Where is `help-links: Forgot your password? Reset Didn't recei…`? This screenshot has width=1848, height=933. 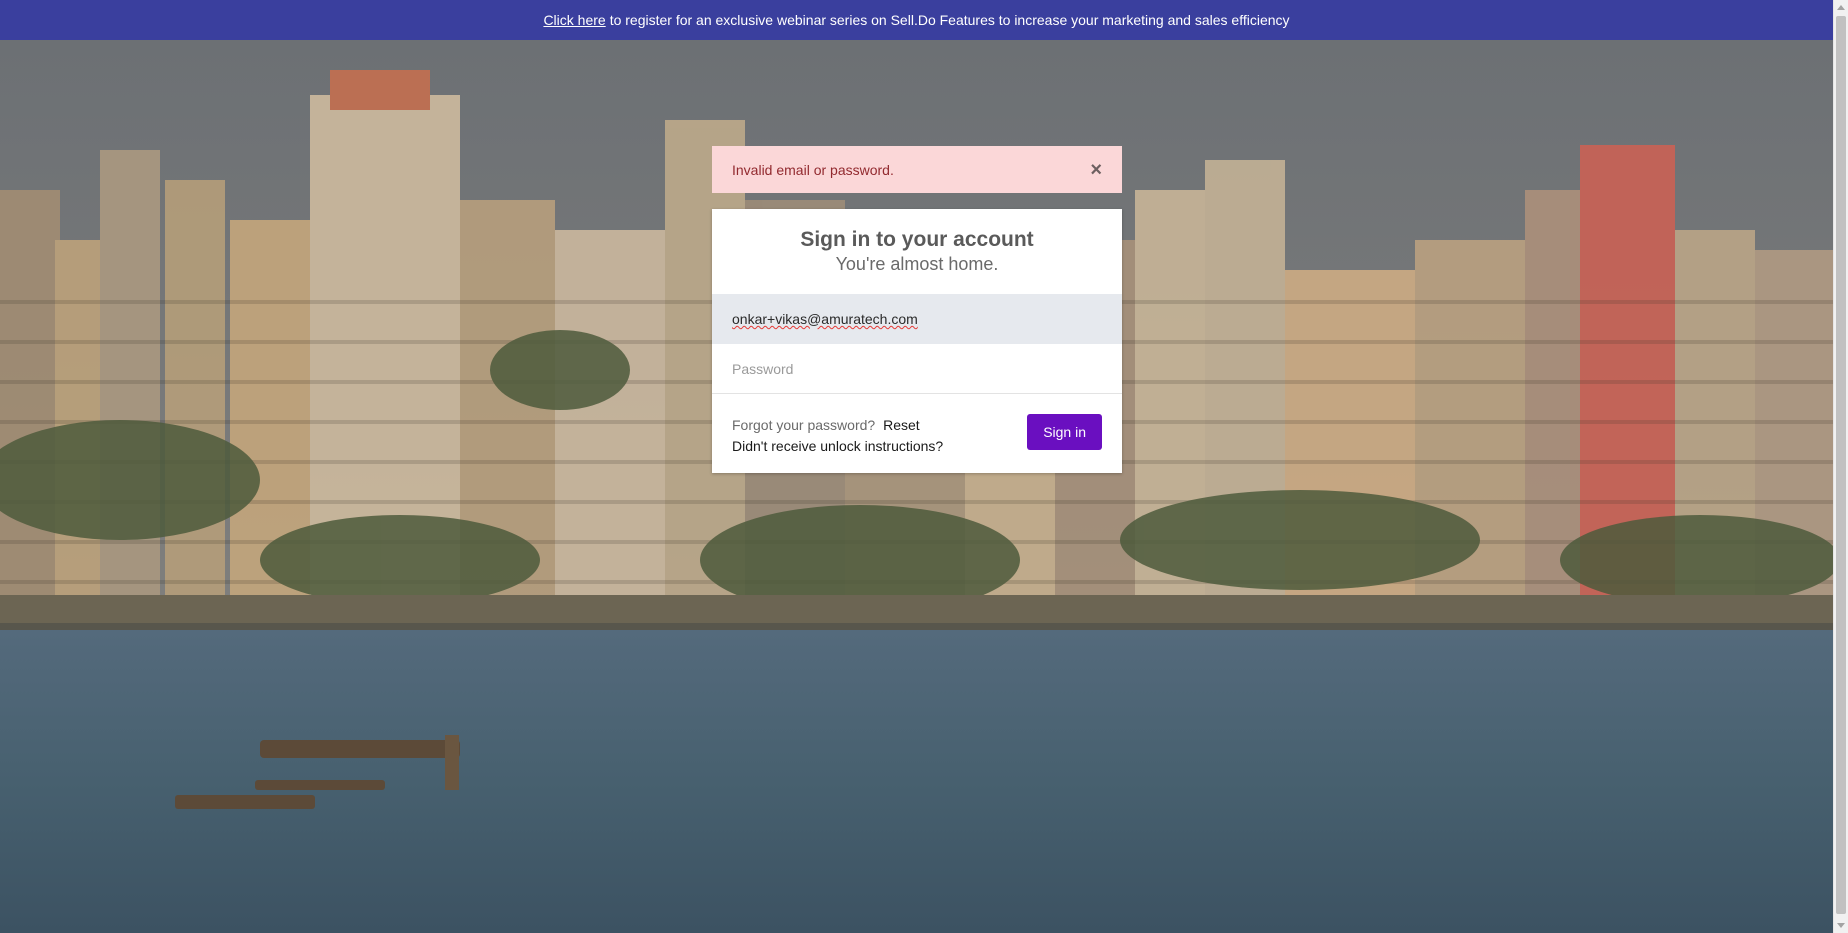
help-links: Forgot your password? Reset Didn't recei… is located at coordinates (837, 436).